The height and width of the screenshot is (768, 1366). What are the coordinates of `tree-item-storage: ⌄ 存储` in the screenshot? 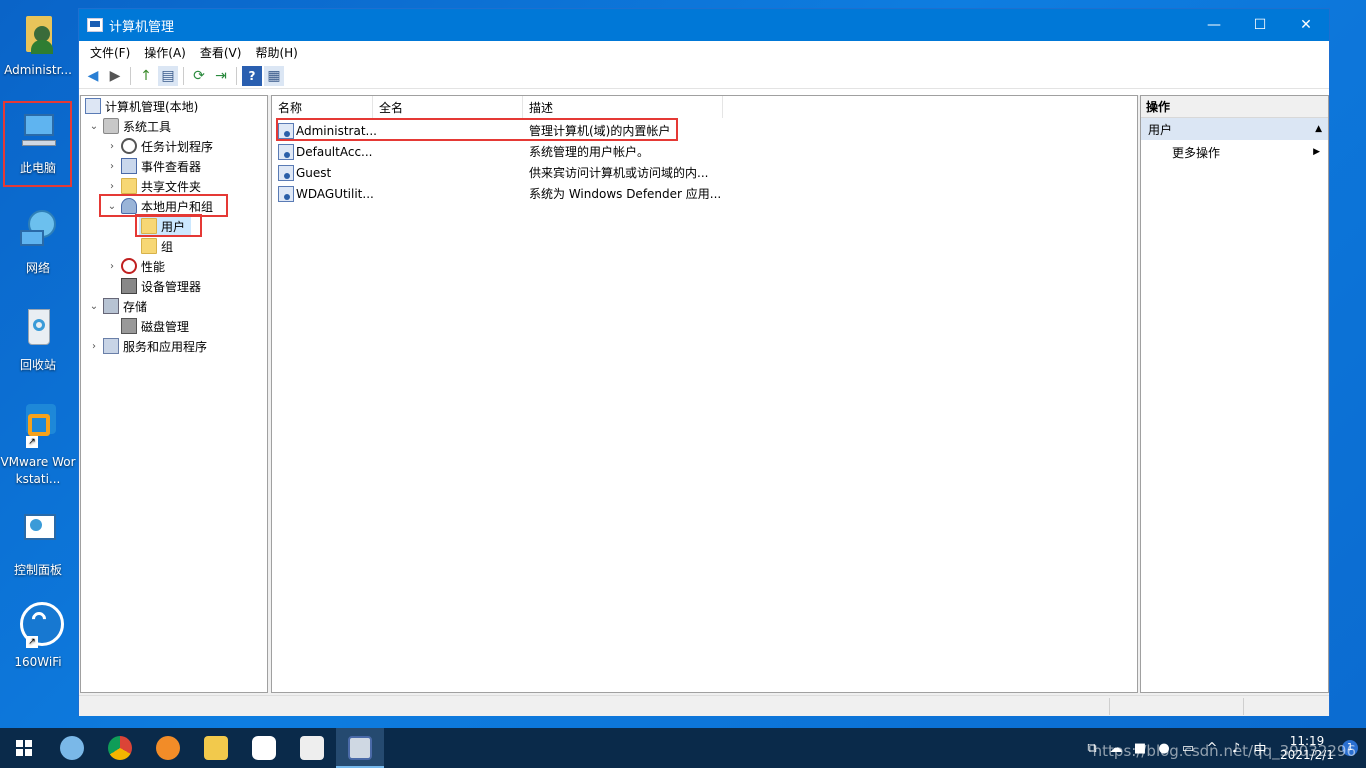 It's located at (117, 306).